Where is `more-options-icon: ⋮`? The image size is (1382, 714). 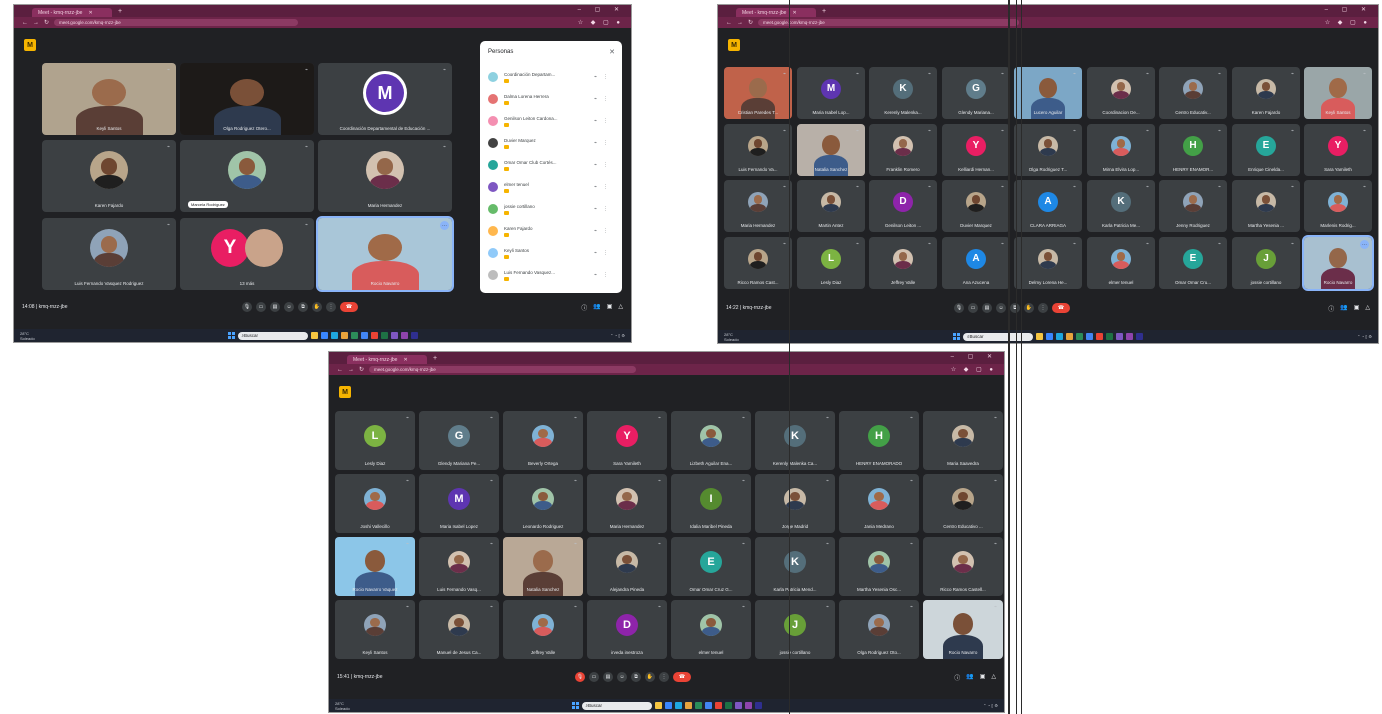
more-options-icon: ⋮ is located at coordinates (331, 307).